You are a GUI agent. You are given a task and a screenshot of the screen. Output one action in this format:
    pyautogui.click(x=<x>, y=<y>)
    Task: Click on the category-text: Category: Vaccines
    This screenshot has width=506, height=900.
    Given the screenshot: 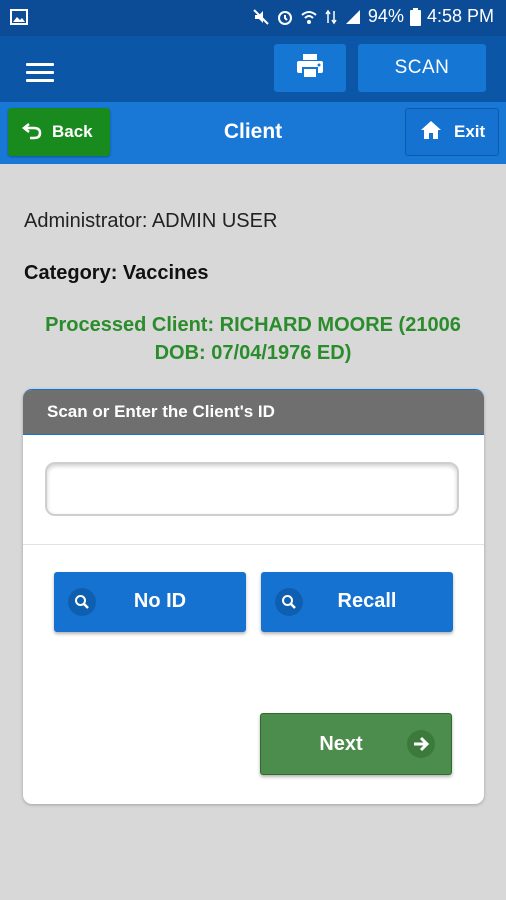 What is the action you would take?
    pyautogui.click(x=116, y=273)
    